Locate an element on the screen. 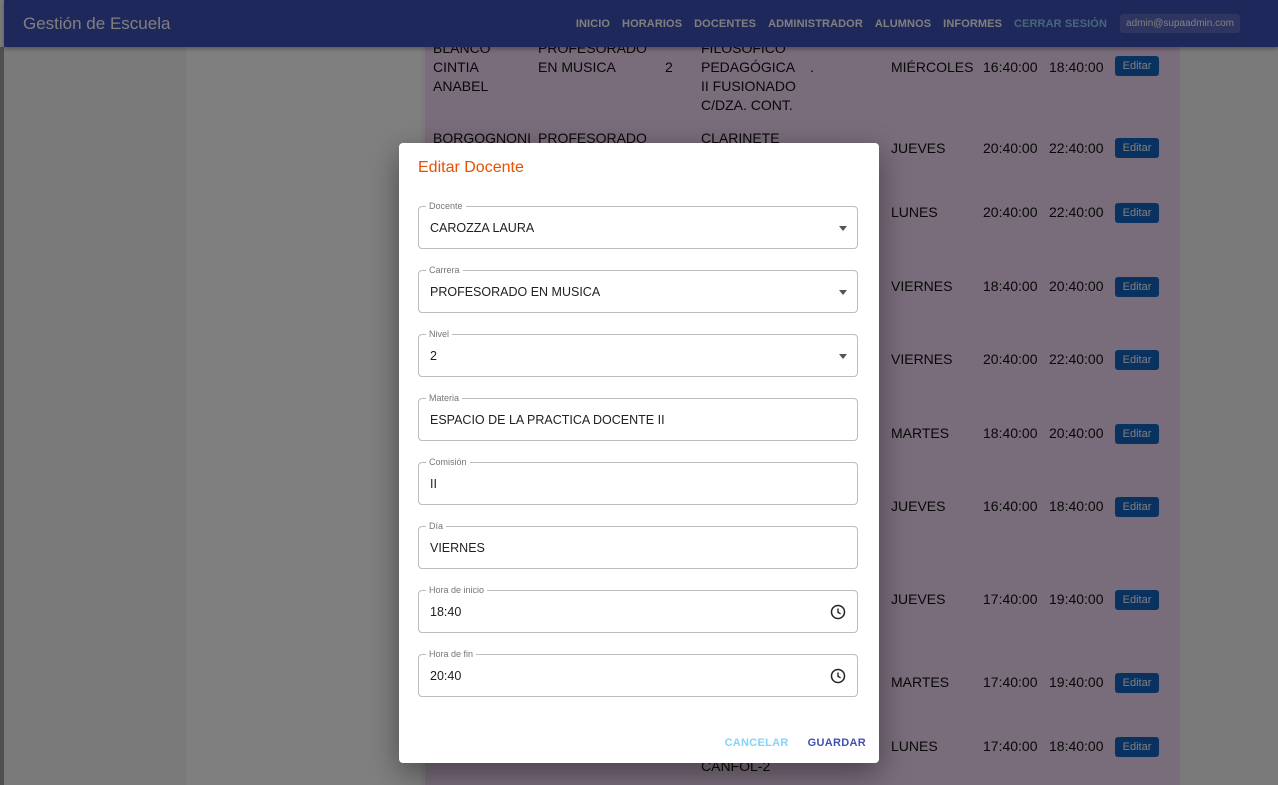 The width and height of the screenshot is (1278, 785). hora-inicio-field: Hora de inicio 18:40 is located at coordinates (638, 608).